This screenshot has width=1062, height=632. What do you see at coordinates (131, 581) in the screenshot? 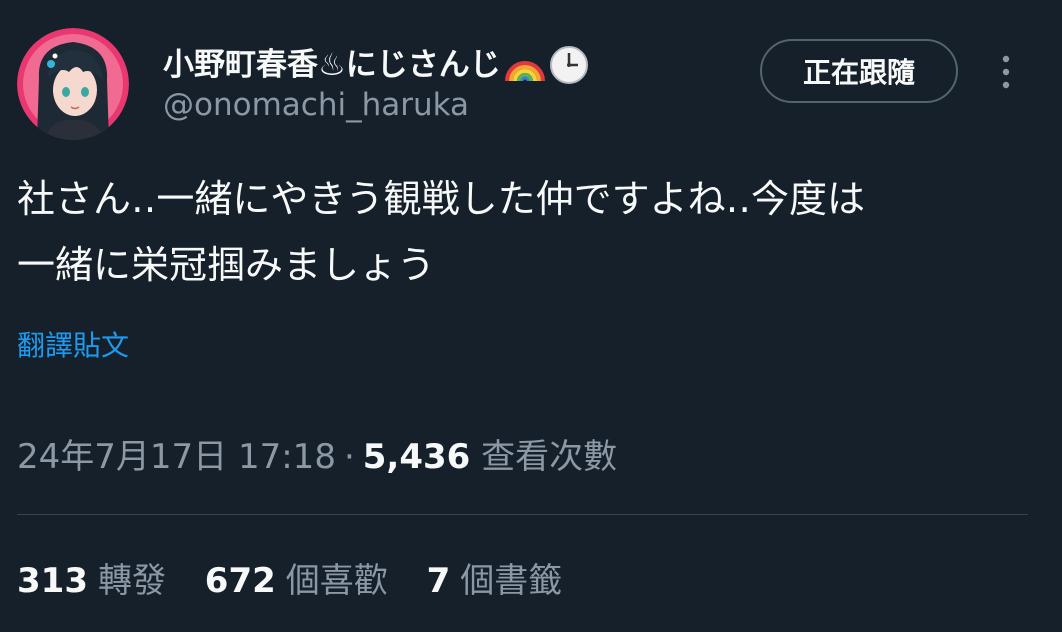
I see `retweets-label: 轉發` at bounding box center [131, 581].